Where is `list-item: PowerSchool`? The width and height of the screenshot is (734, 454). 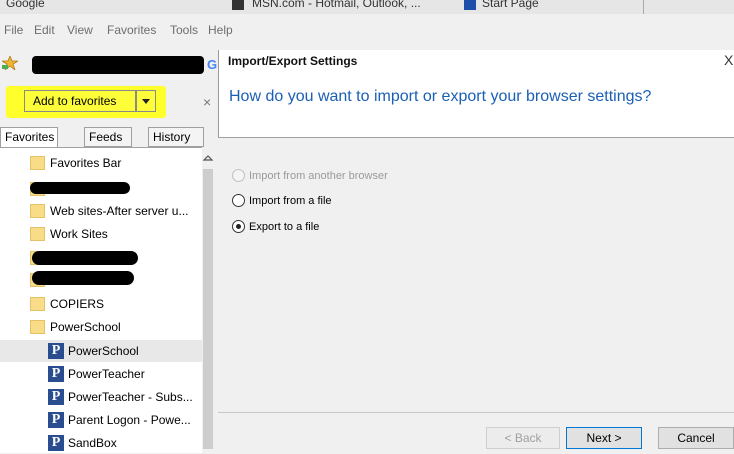 list-item: PowerSchool is located at coordinates (101, 327).